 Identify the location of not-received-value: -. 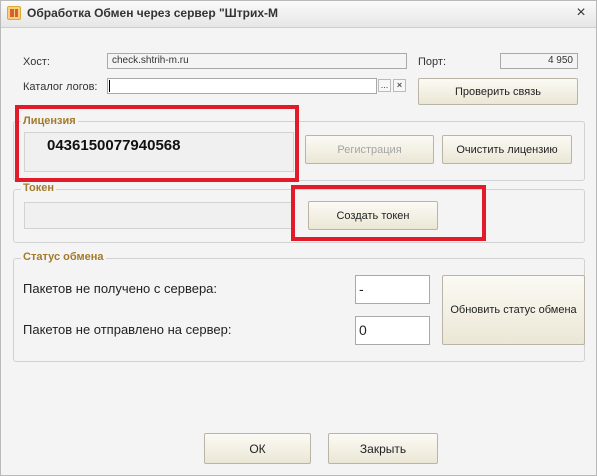
(392, 289).